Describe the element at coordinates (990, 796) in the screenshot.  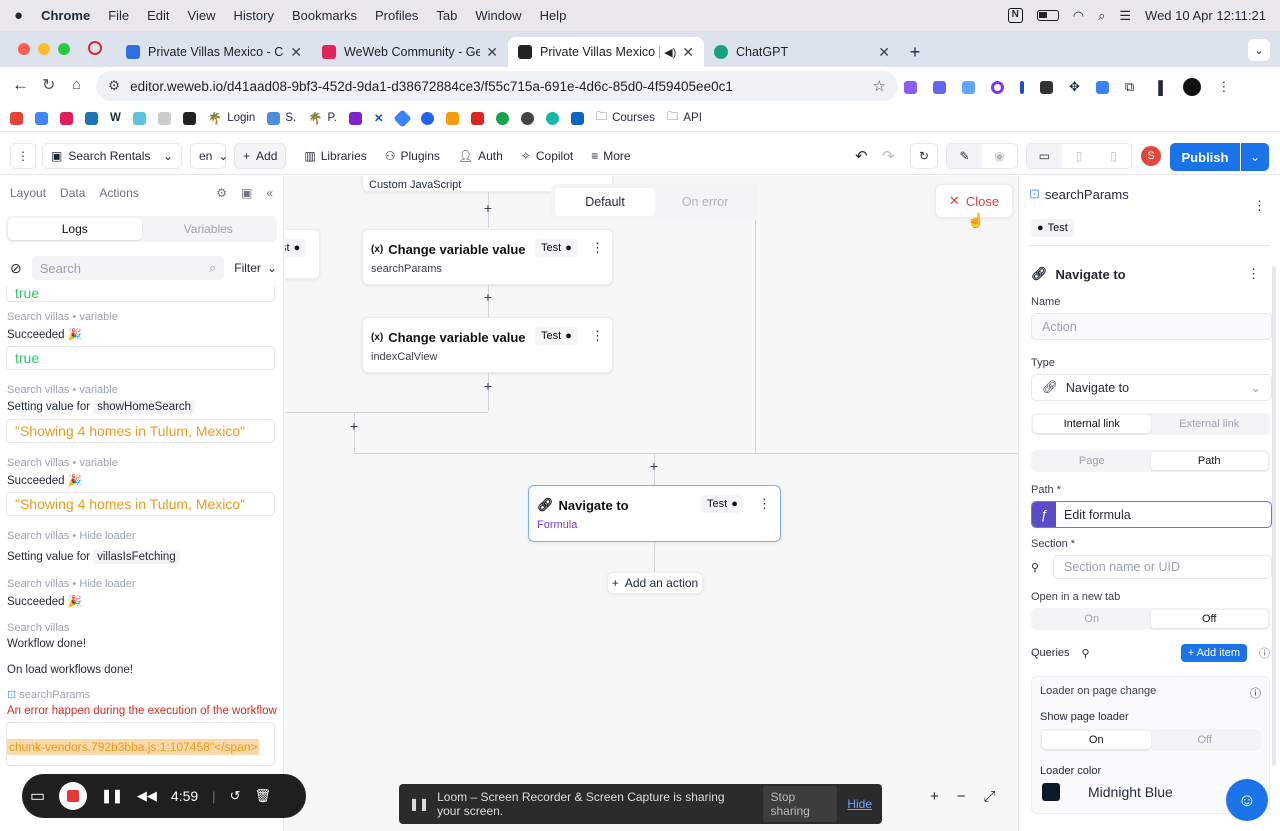
I see `fit-screen-icon: ⤢` at that location.